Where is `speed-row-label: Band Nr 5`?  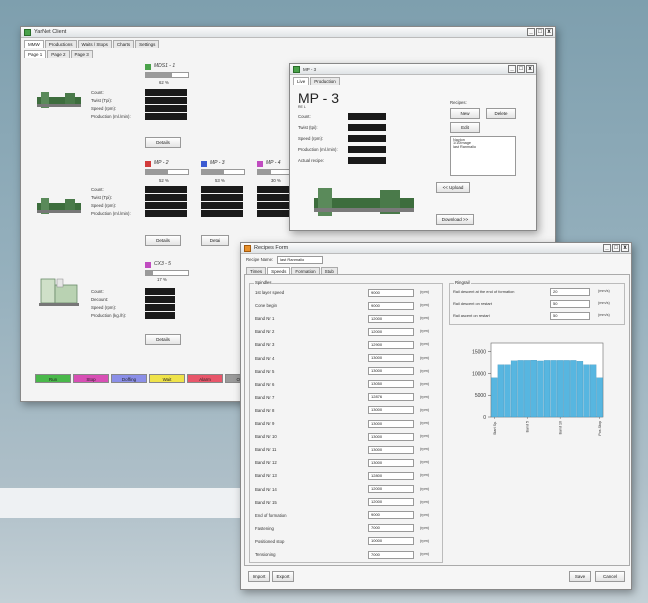 speed-row-label: Band Nr 5 is located at coordinates (265, 371).